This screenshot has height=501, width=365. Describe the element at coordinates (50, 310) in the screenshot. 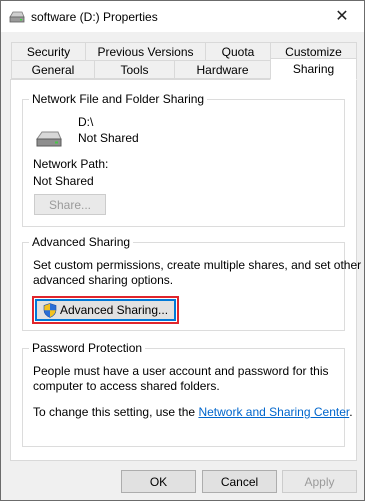

I see `uac-shield-icon` at that location.